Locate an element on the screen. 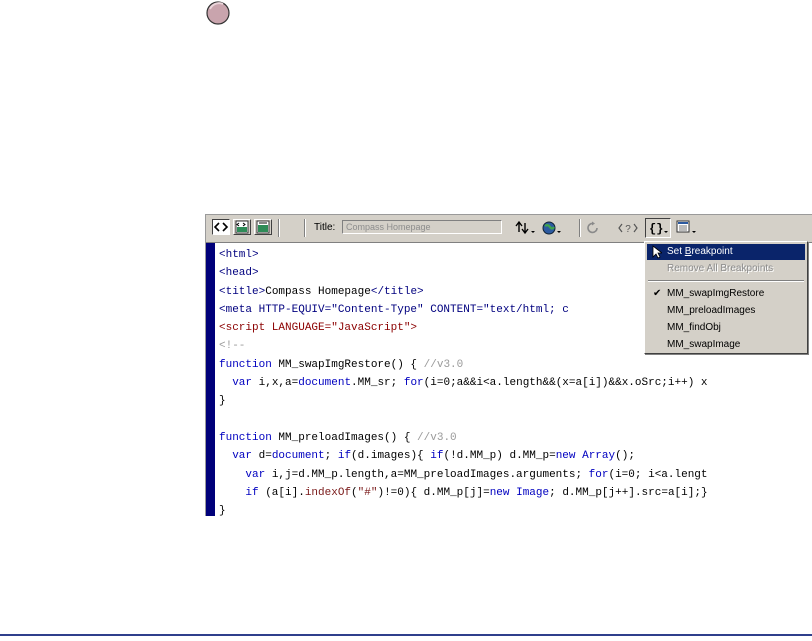 Image resolution: width=812 pixels, height=641 pixels. preview-in-browser-icon is located at coordinates (552, 228).